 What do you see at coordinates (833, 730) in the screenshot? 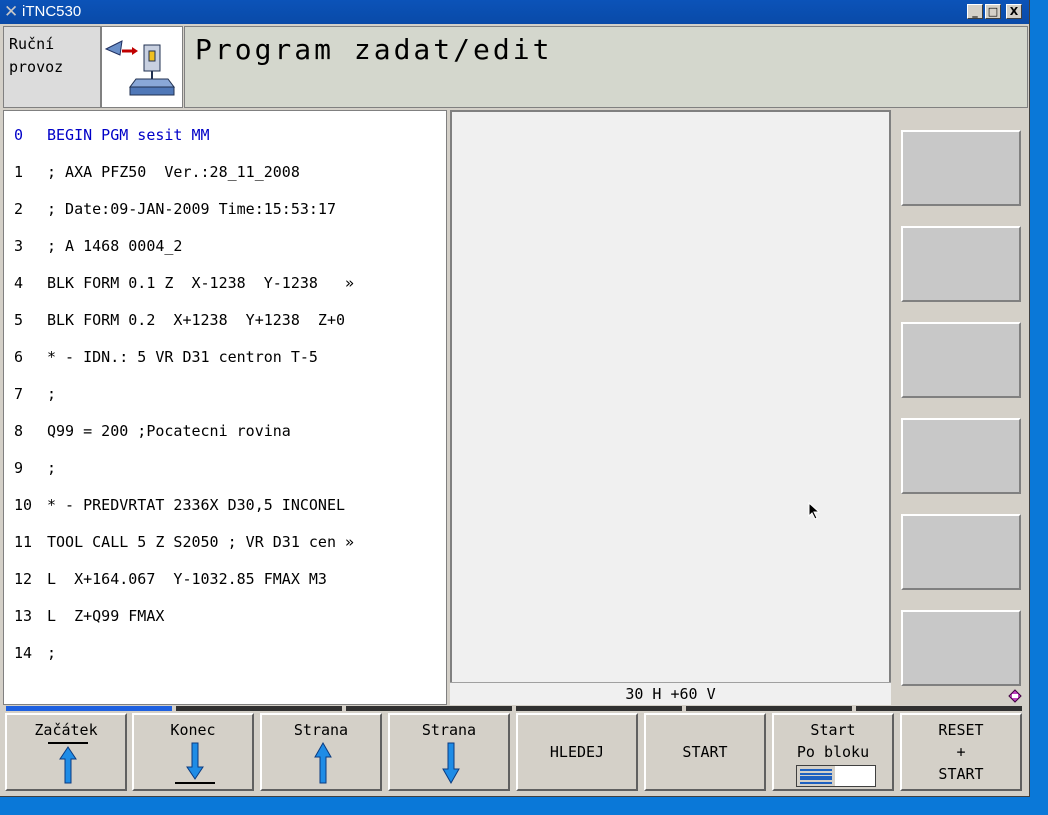
I see `softkey-label: Start` at bounding box center [833, 730].